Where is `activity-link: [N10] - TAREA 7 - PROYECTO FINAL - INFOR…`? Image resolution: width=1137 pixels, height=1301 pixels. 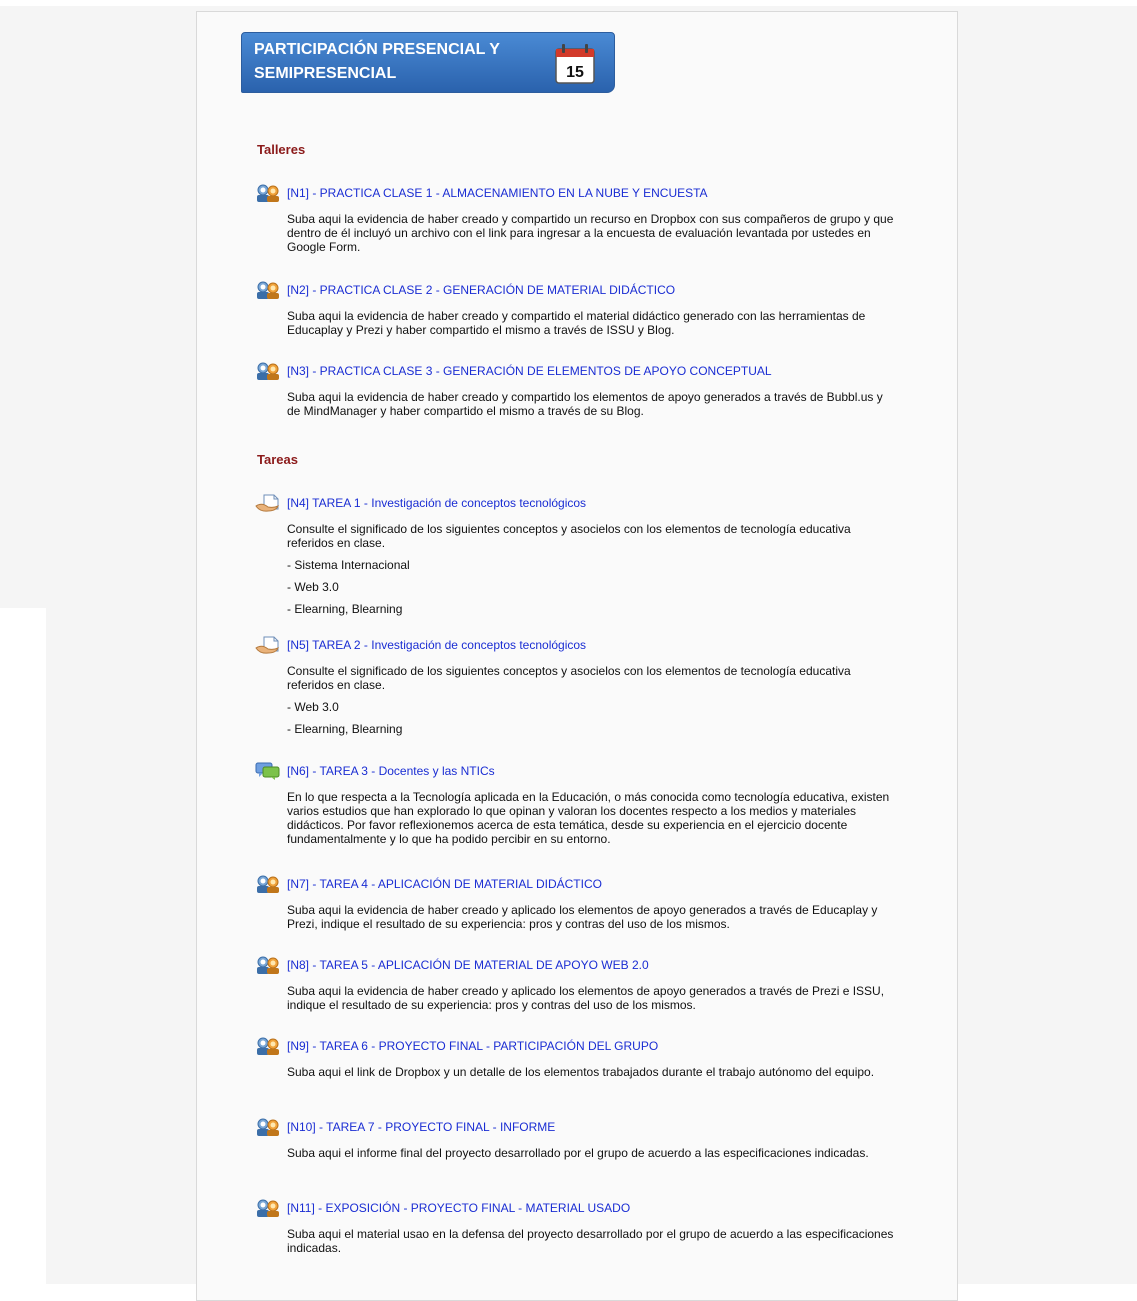 activity-link: [N10] - TAREA 7 - PROYECTO FINAL - INFOR… is located at coordinates (421, 1127).